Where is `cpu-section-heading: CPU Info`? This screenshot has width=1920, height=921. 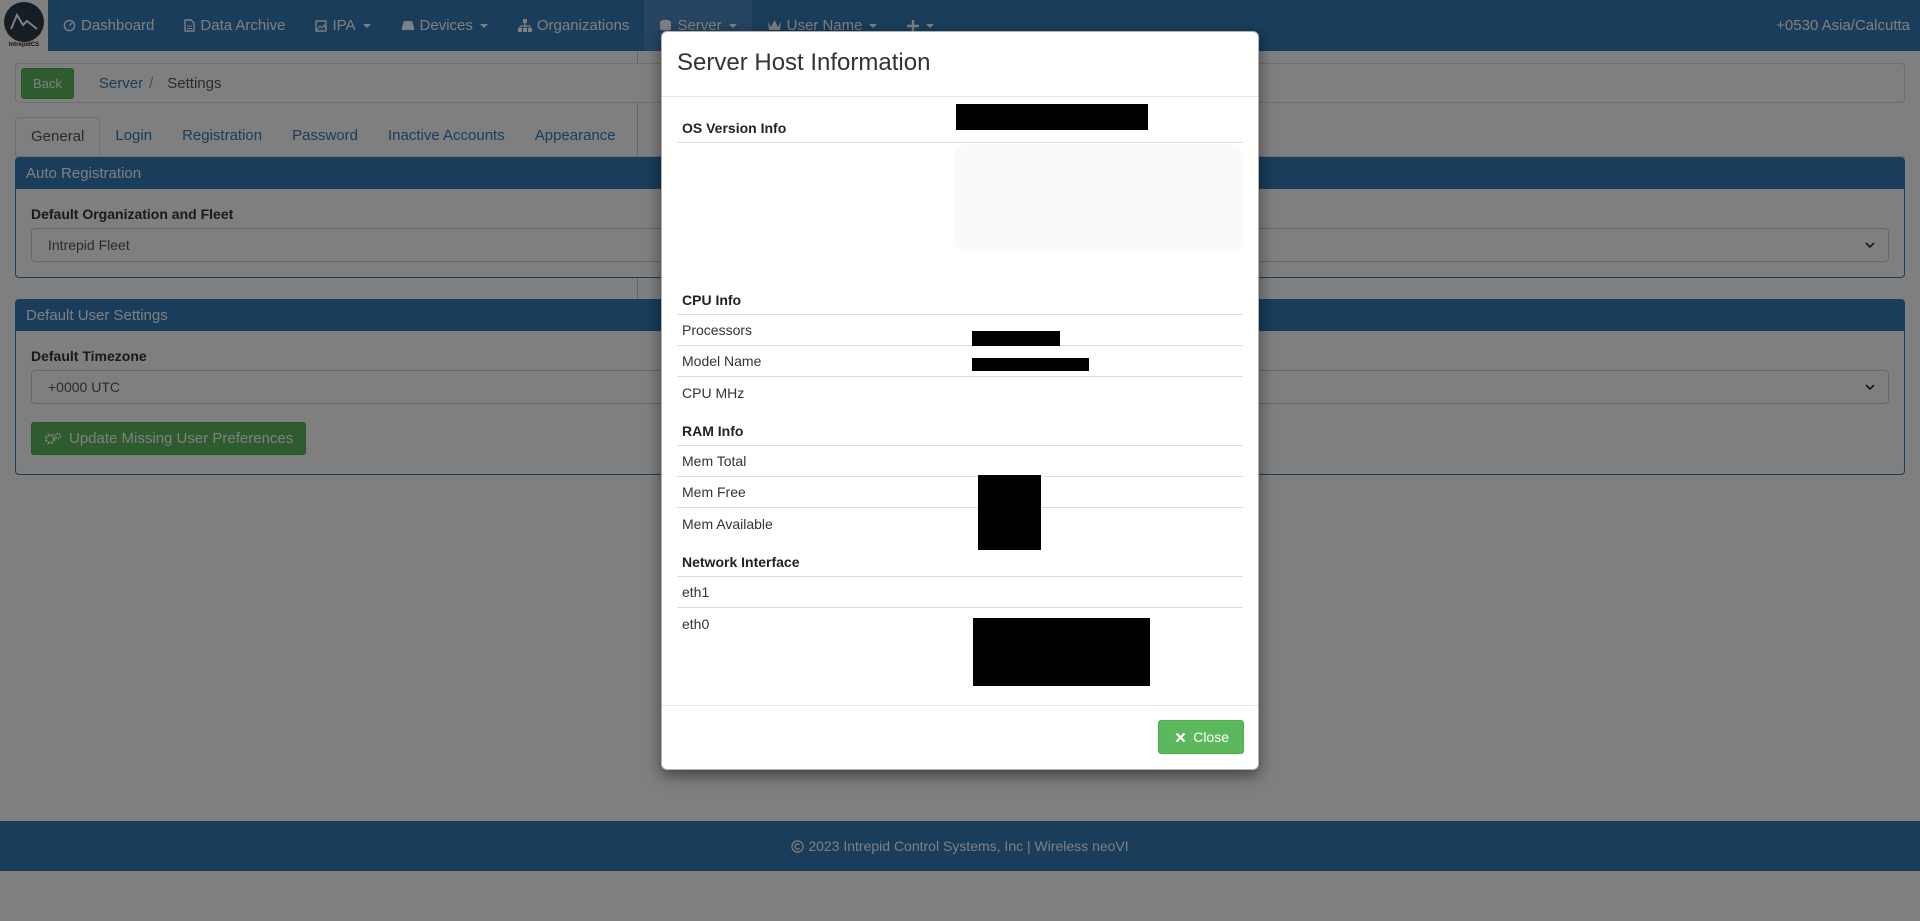 cpu-section-heading: CPU Info is located at coordinates (960, 300).